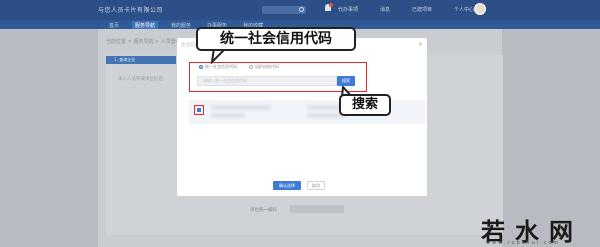 The image size is (600, 247). Describe the element at coordinates (365, 105) in the screenshot. I see `callout-search: 搜索` at that location.